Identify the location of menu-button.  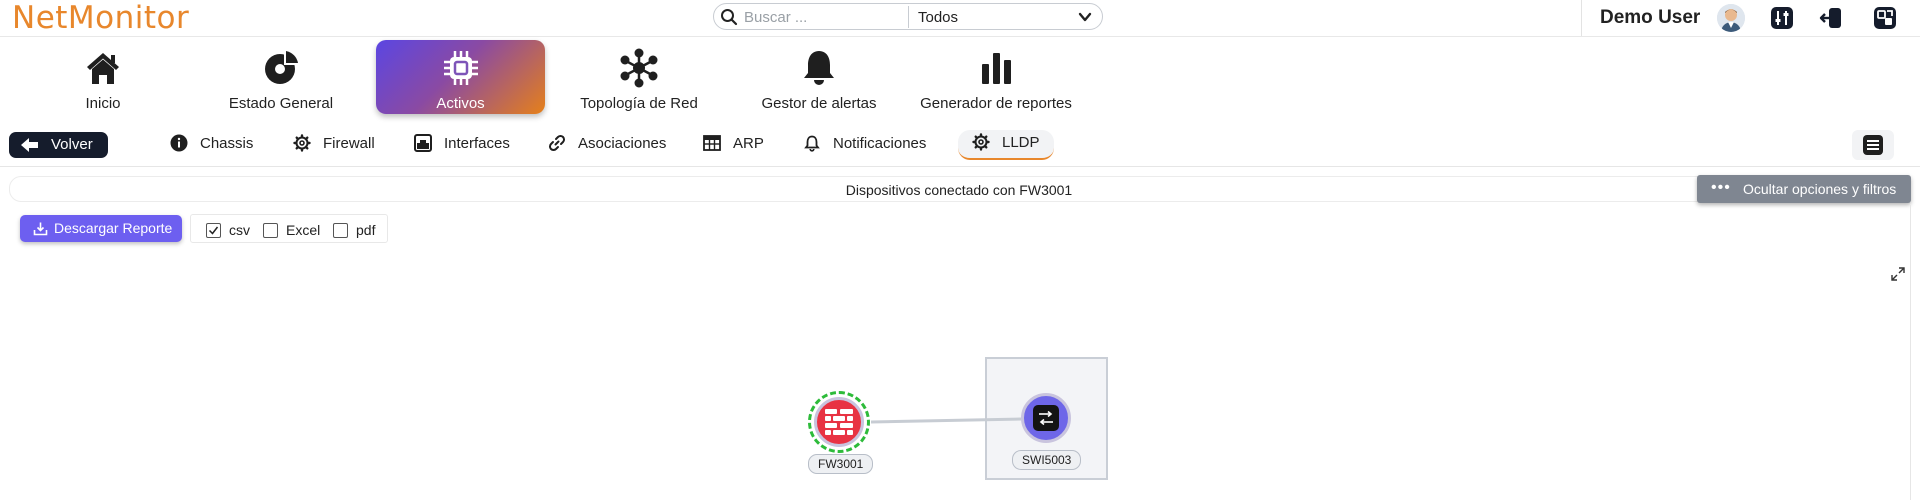
(1873, 145).